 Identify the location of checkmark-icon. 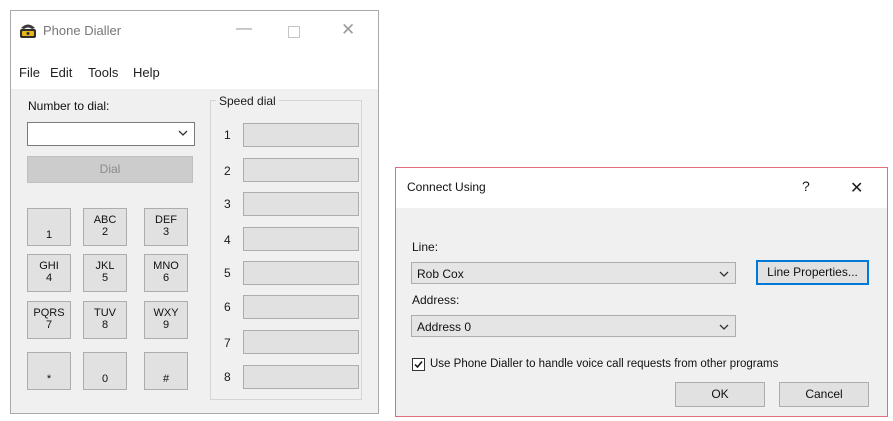
(418, 365).